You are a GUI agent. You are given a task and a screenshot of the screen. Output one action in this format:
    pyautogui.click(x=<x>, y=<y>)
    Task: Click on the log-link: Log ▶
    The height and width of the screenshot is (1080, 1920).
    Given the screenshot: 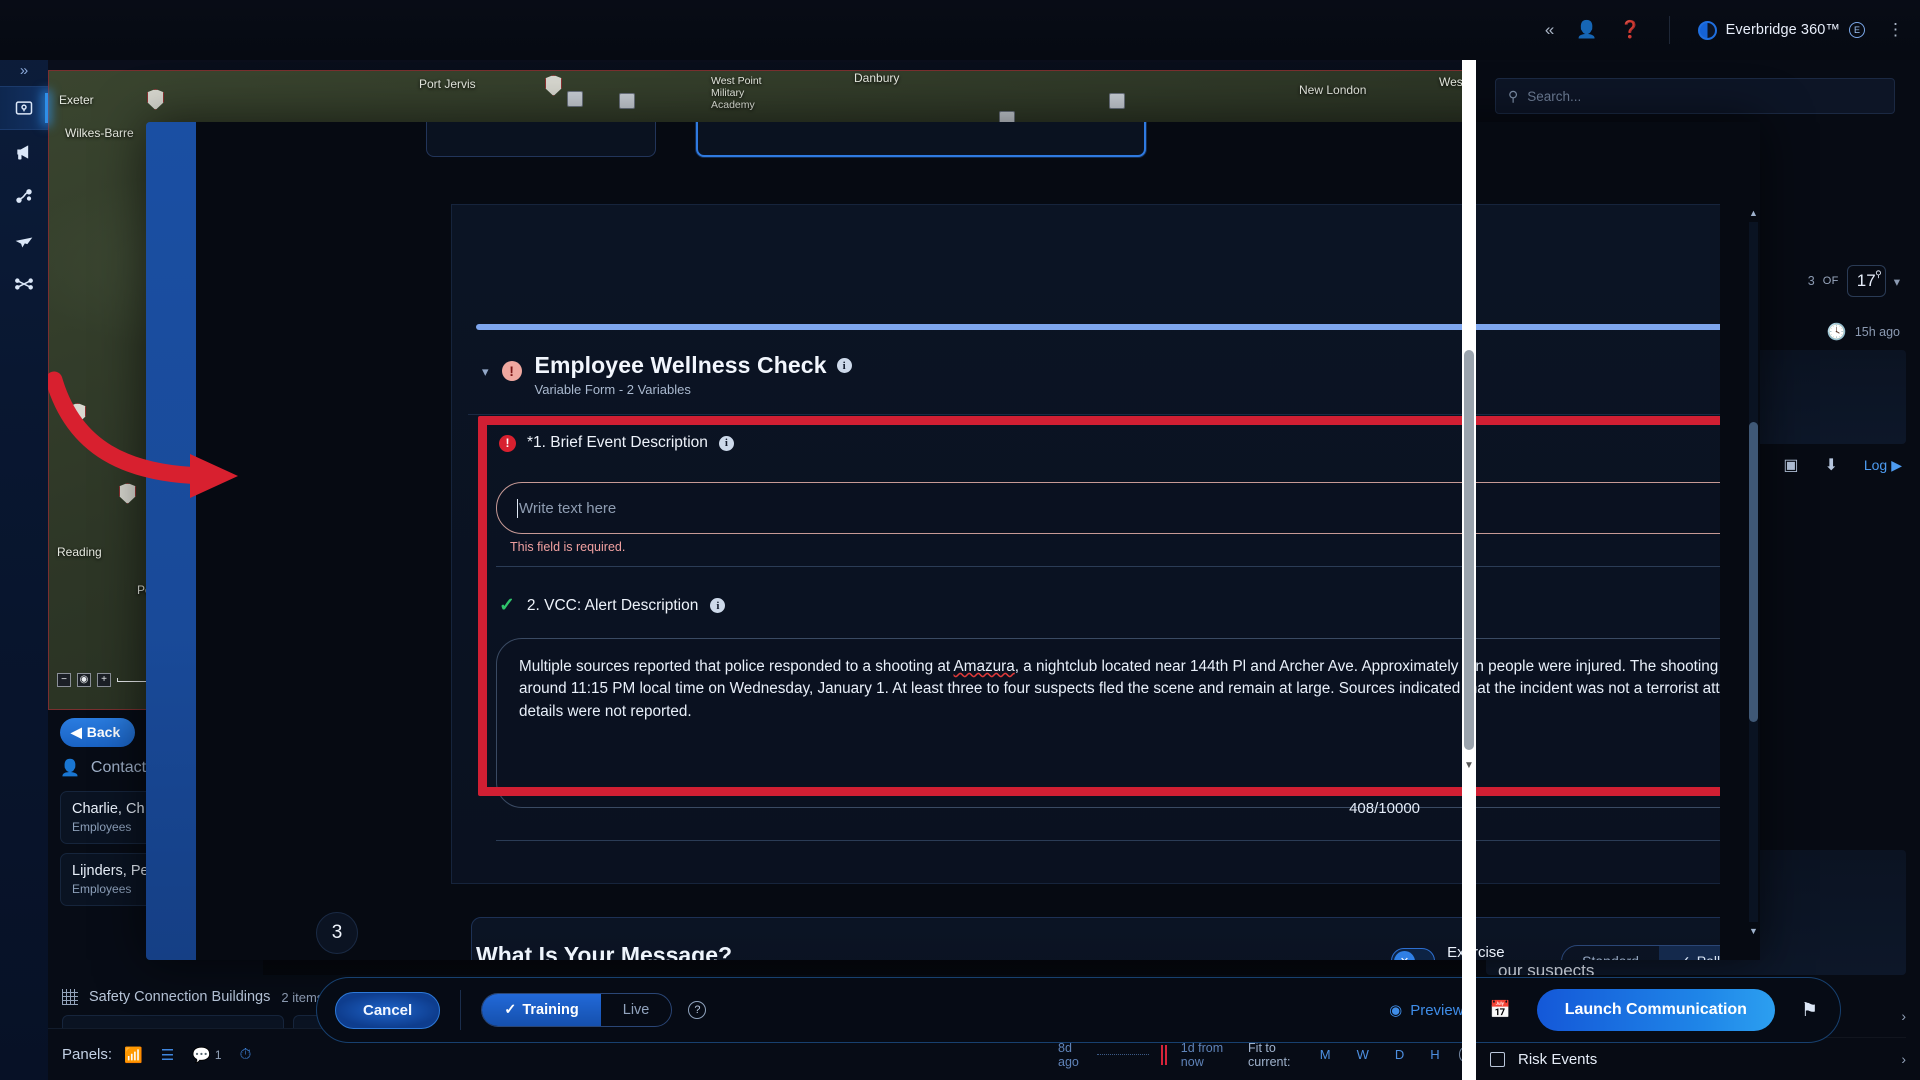 What is the action you would take?
    pyautogui.click(x=1883, y=465)
    